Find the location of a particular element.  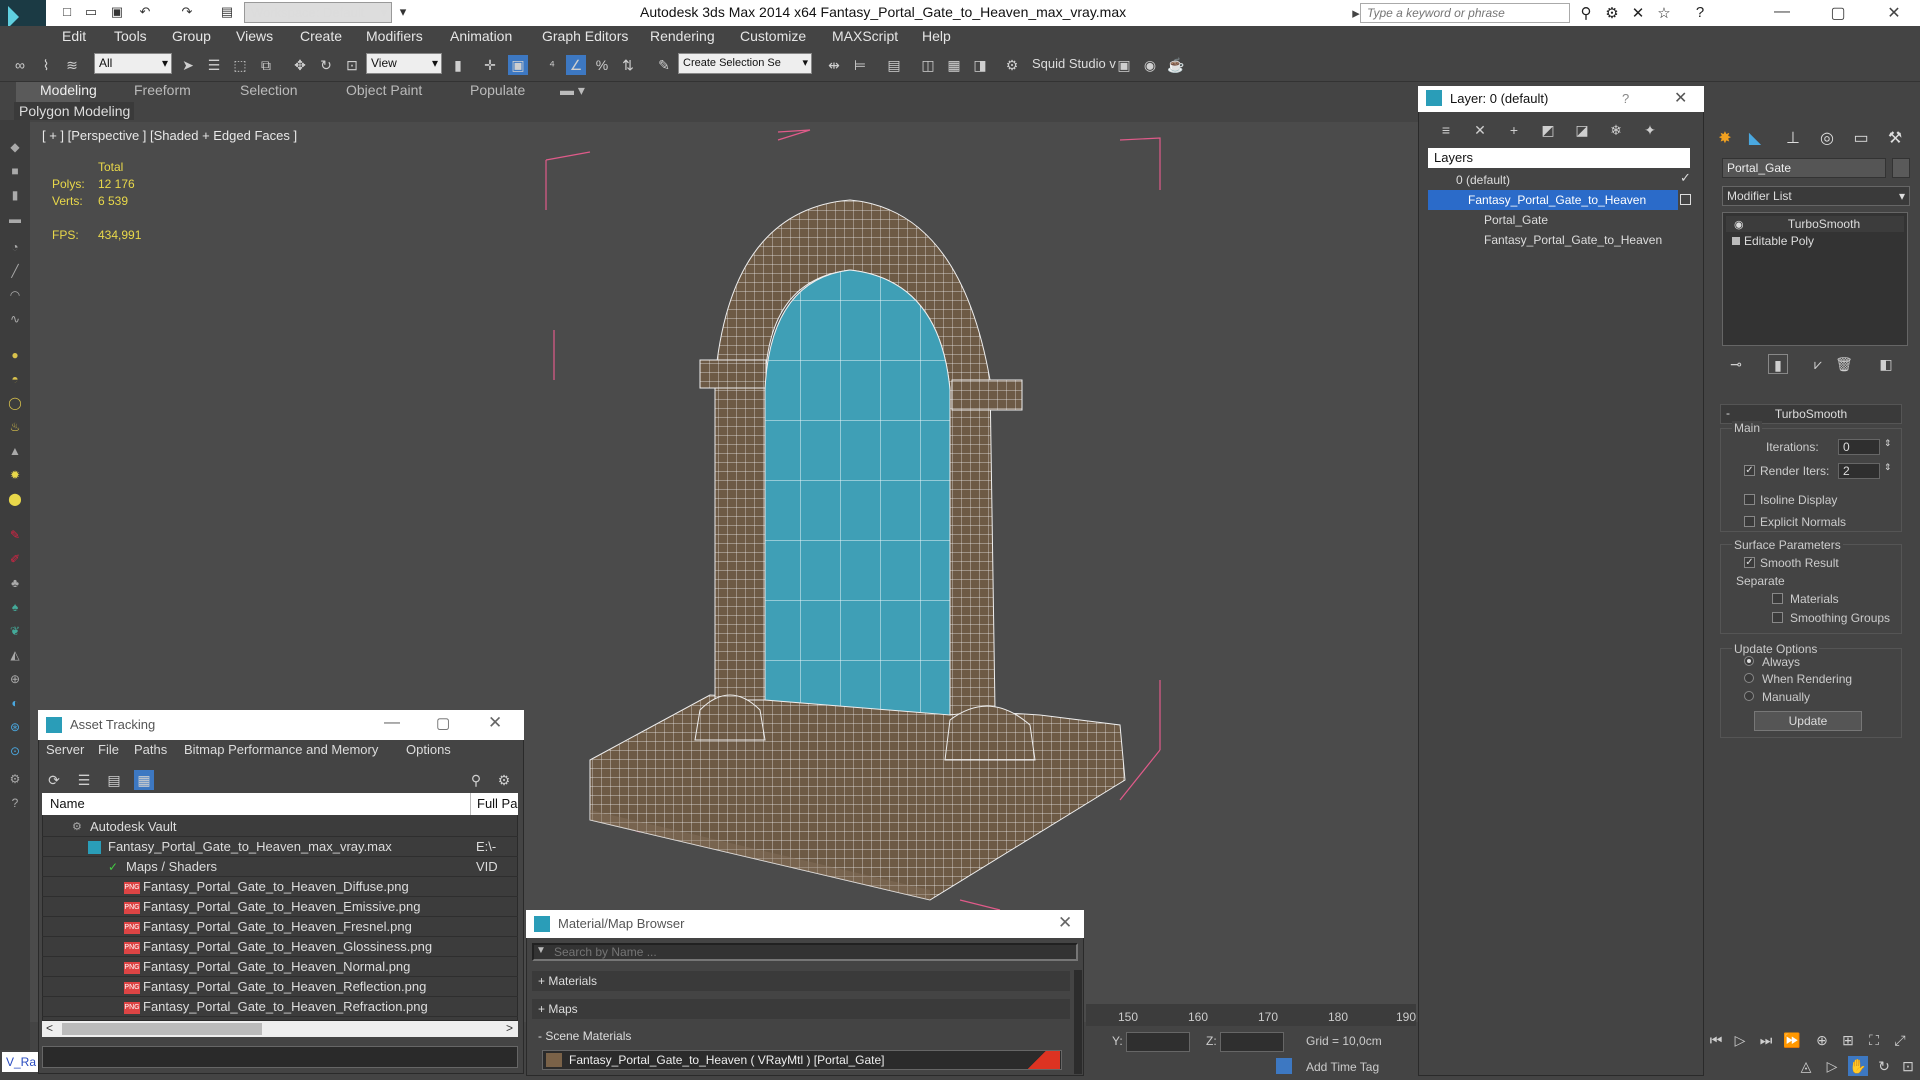

tab-selection: Selection is located at coordinates (269, 90).